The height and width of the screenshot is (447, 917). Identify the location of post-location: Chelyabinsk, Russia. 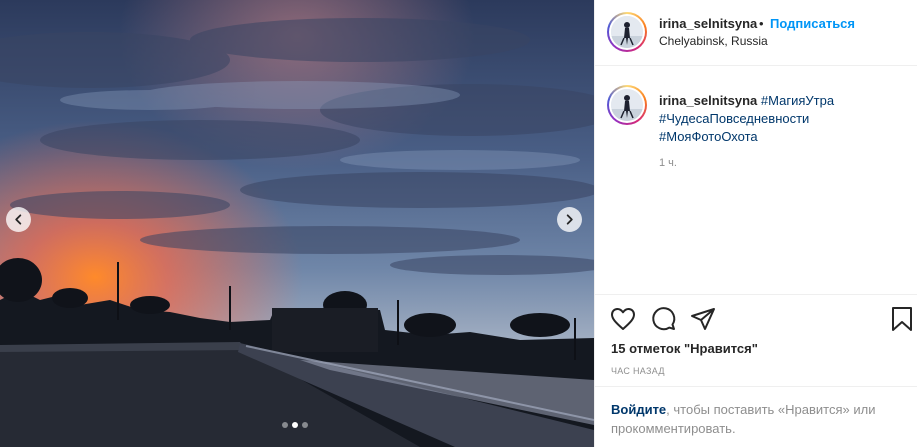
(713, 41).